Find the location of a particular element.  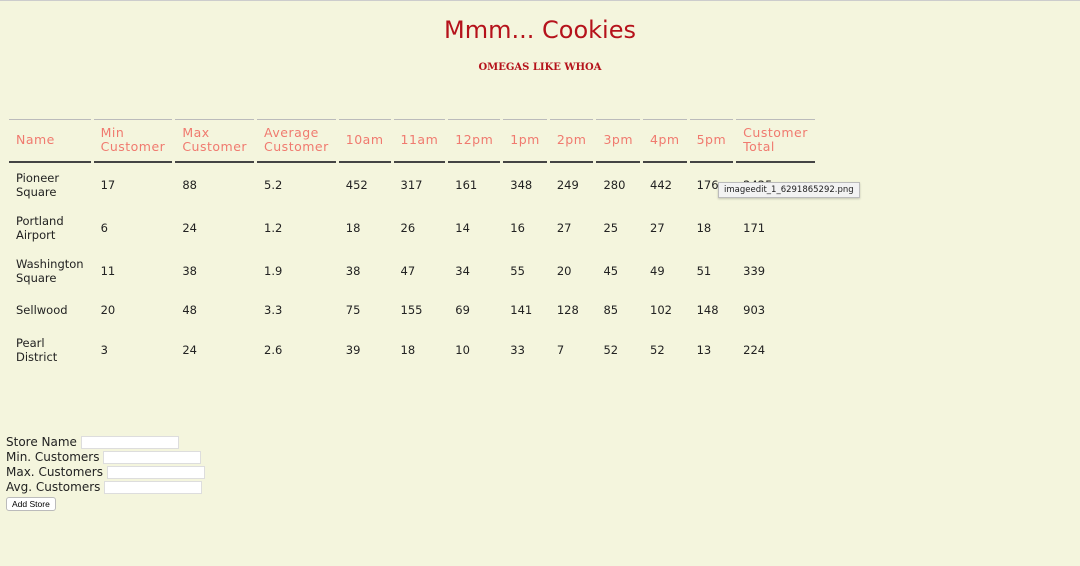

store-name-label: Store Name is located at coordinates (41, 442).